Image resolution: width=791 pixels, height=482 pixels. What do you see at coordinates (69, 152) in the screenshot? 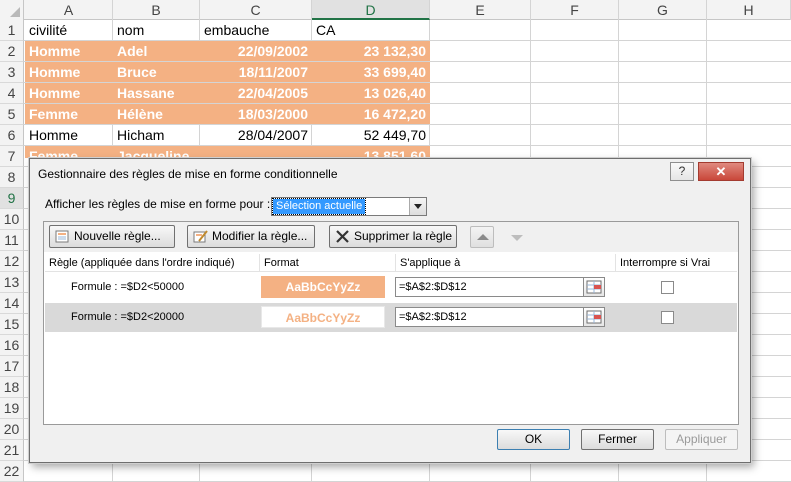
I see `cell-a7: Femme` at bounding box center [69, 152].